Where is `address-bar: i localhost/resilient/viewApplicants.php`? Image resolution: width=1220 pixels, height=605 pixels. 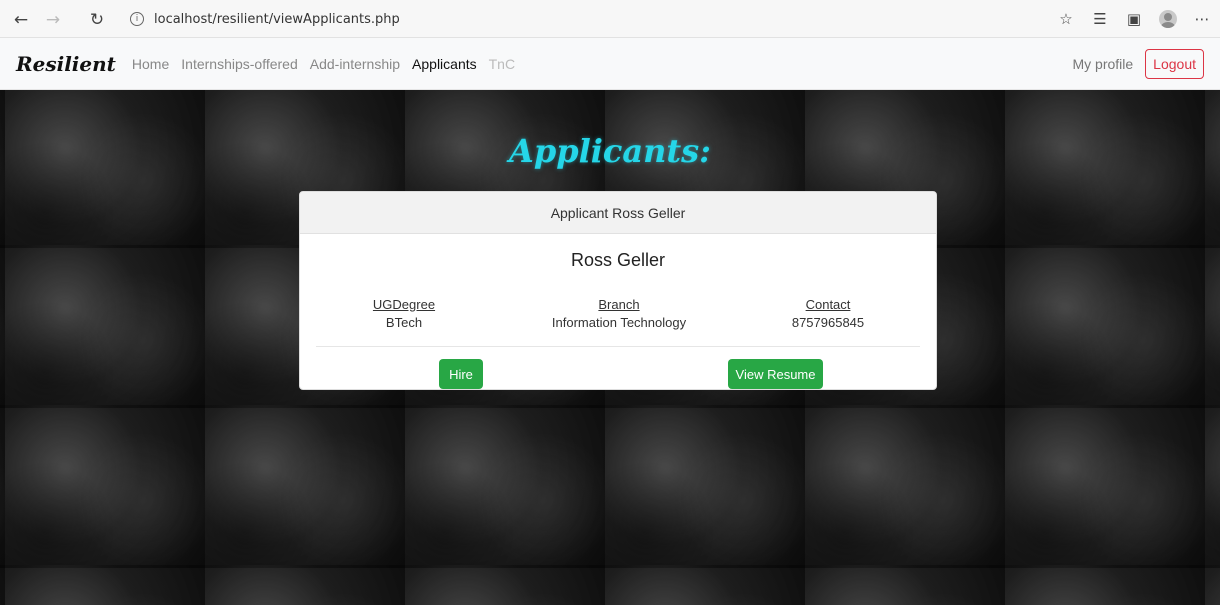
address-bar: i localhost/resilient/viewApplicants.php is located at coordinates (580, 19).